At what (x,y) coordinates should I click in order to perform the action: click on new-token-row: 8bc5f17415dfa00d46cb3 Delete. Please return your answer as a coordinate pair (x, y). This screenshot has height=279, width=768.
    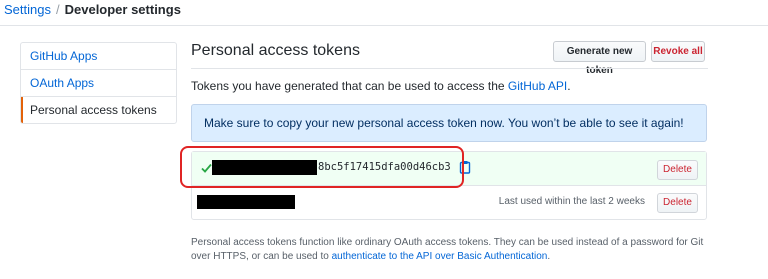
    Looking at the image, I should click on (449, 169).